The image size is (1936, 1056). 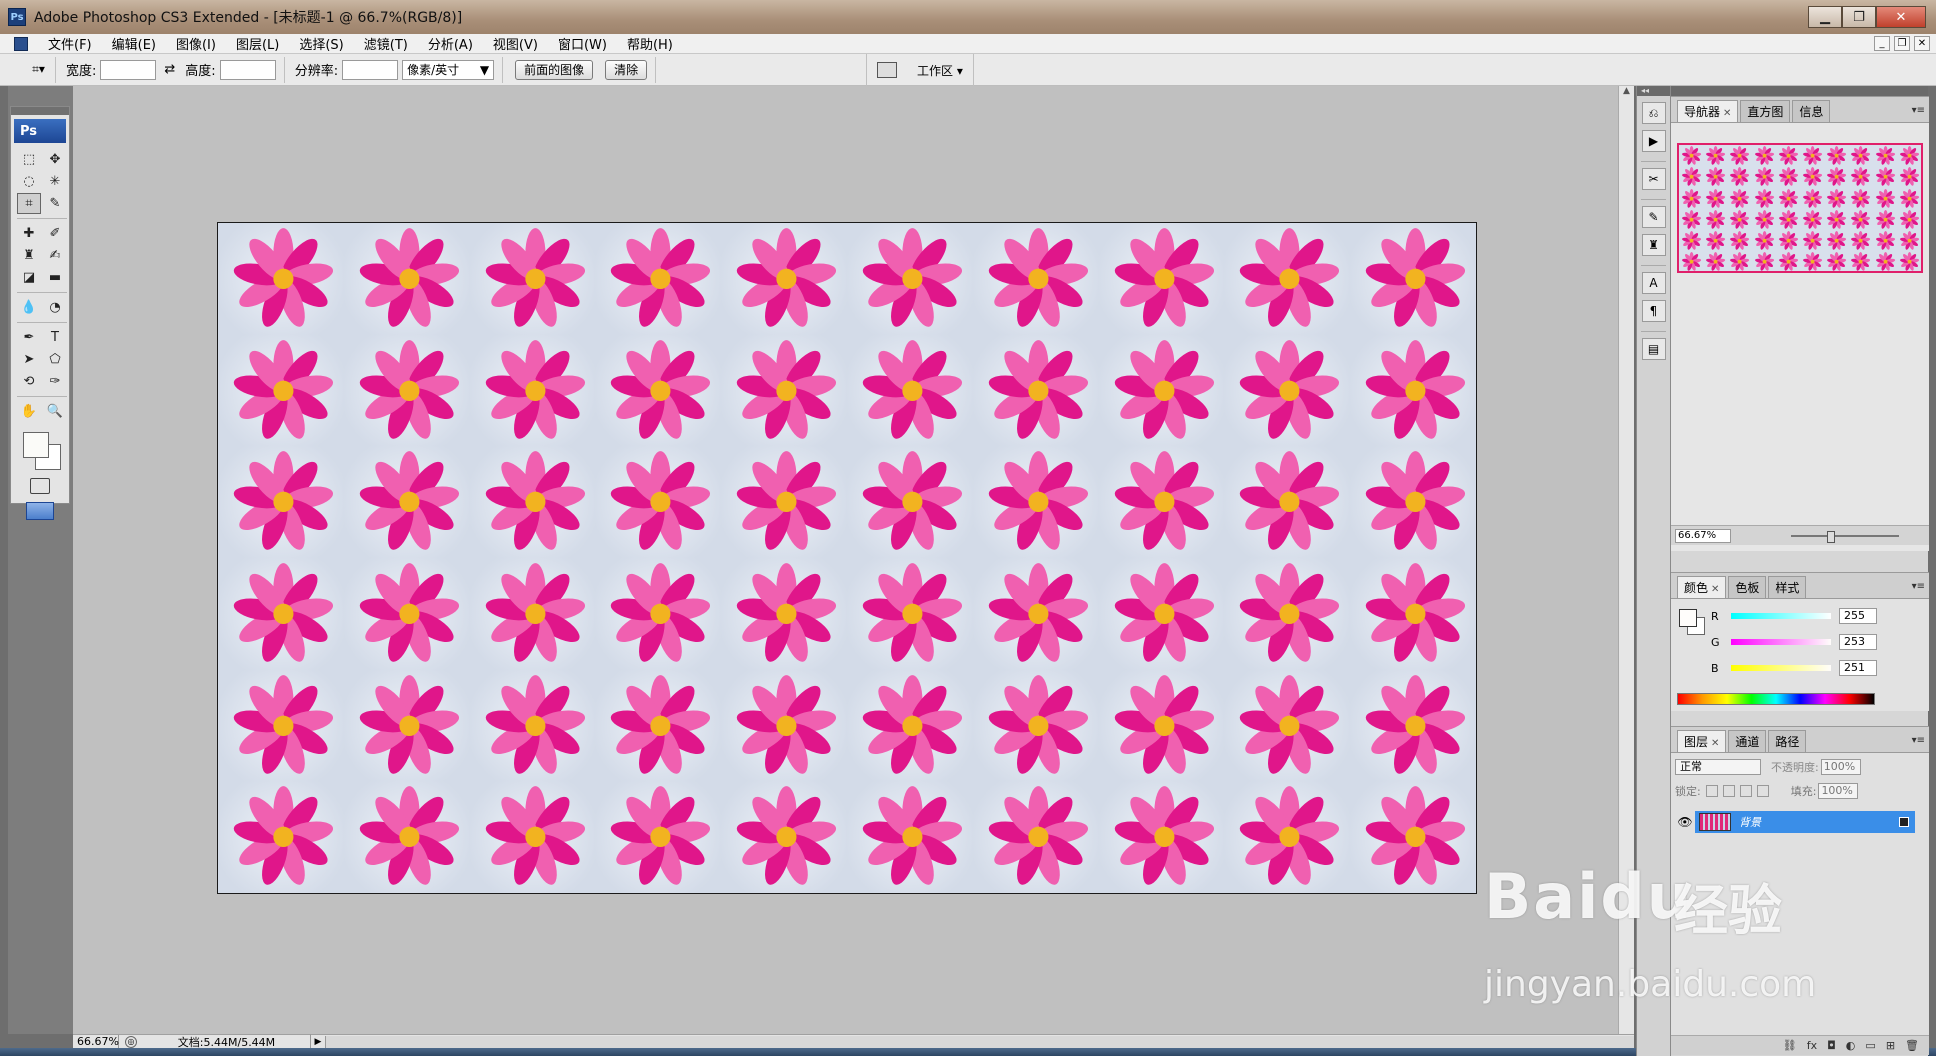 What do you see at coordinates (29, 159) in the screenshot?
I see `marquee-icon: ⬚` at bounding box center [29, 159].